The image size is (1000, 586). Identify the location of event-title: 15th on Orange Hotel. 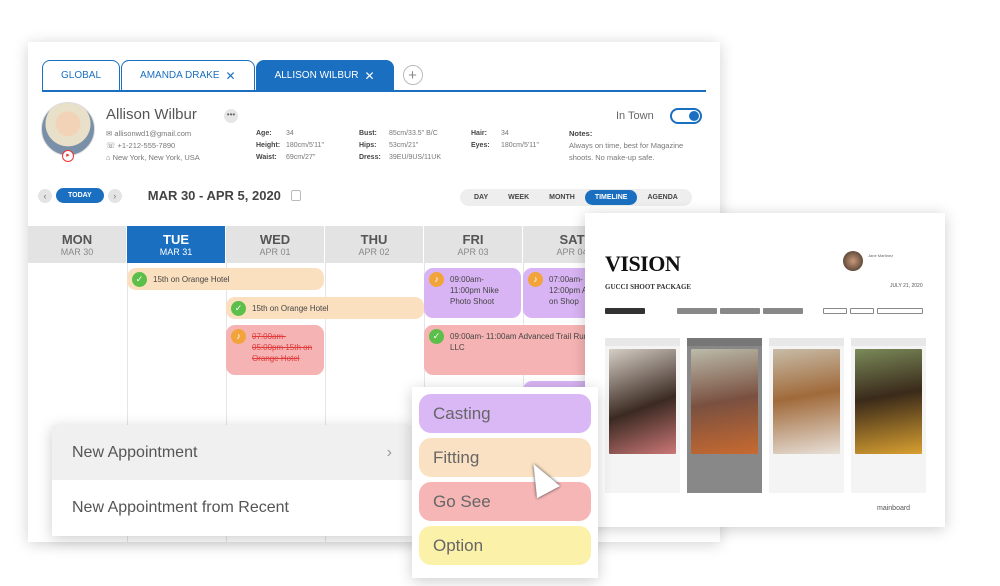
(290, 308).